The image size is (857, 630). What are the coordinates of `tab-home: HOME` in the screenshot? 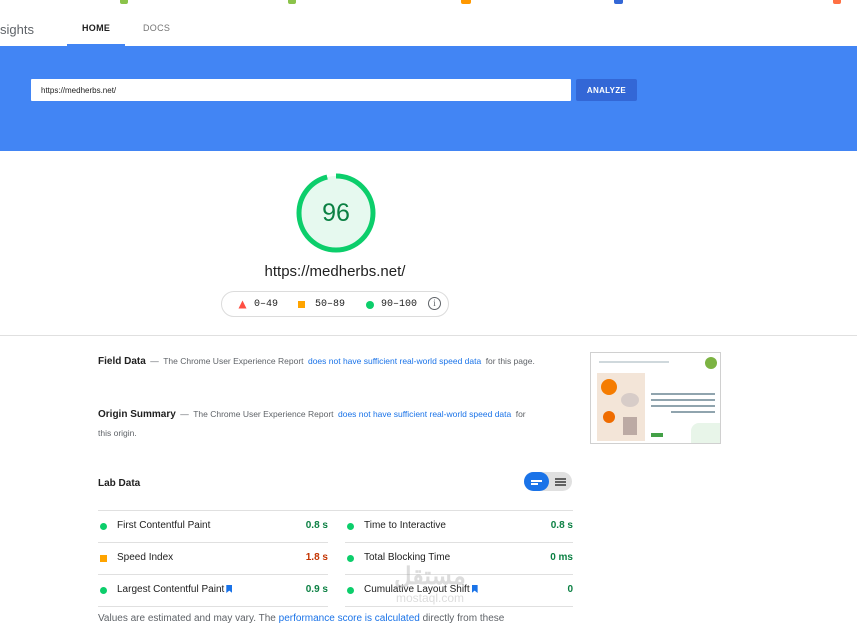 It's located at (96, 28).